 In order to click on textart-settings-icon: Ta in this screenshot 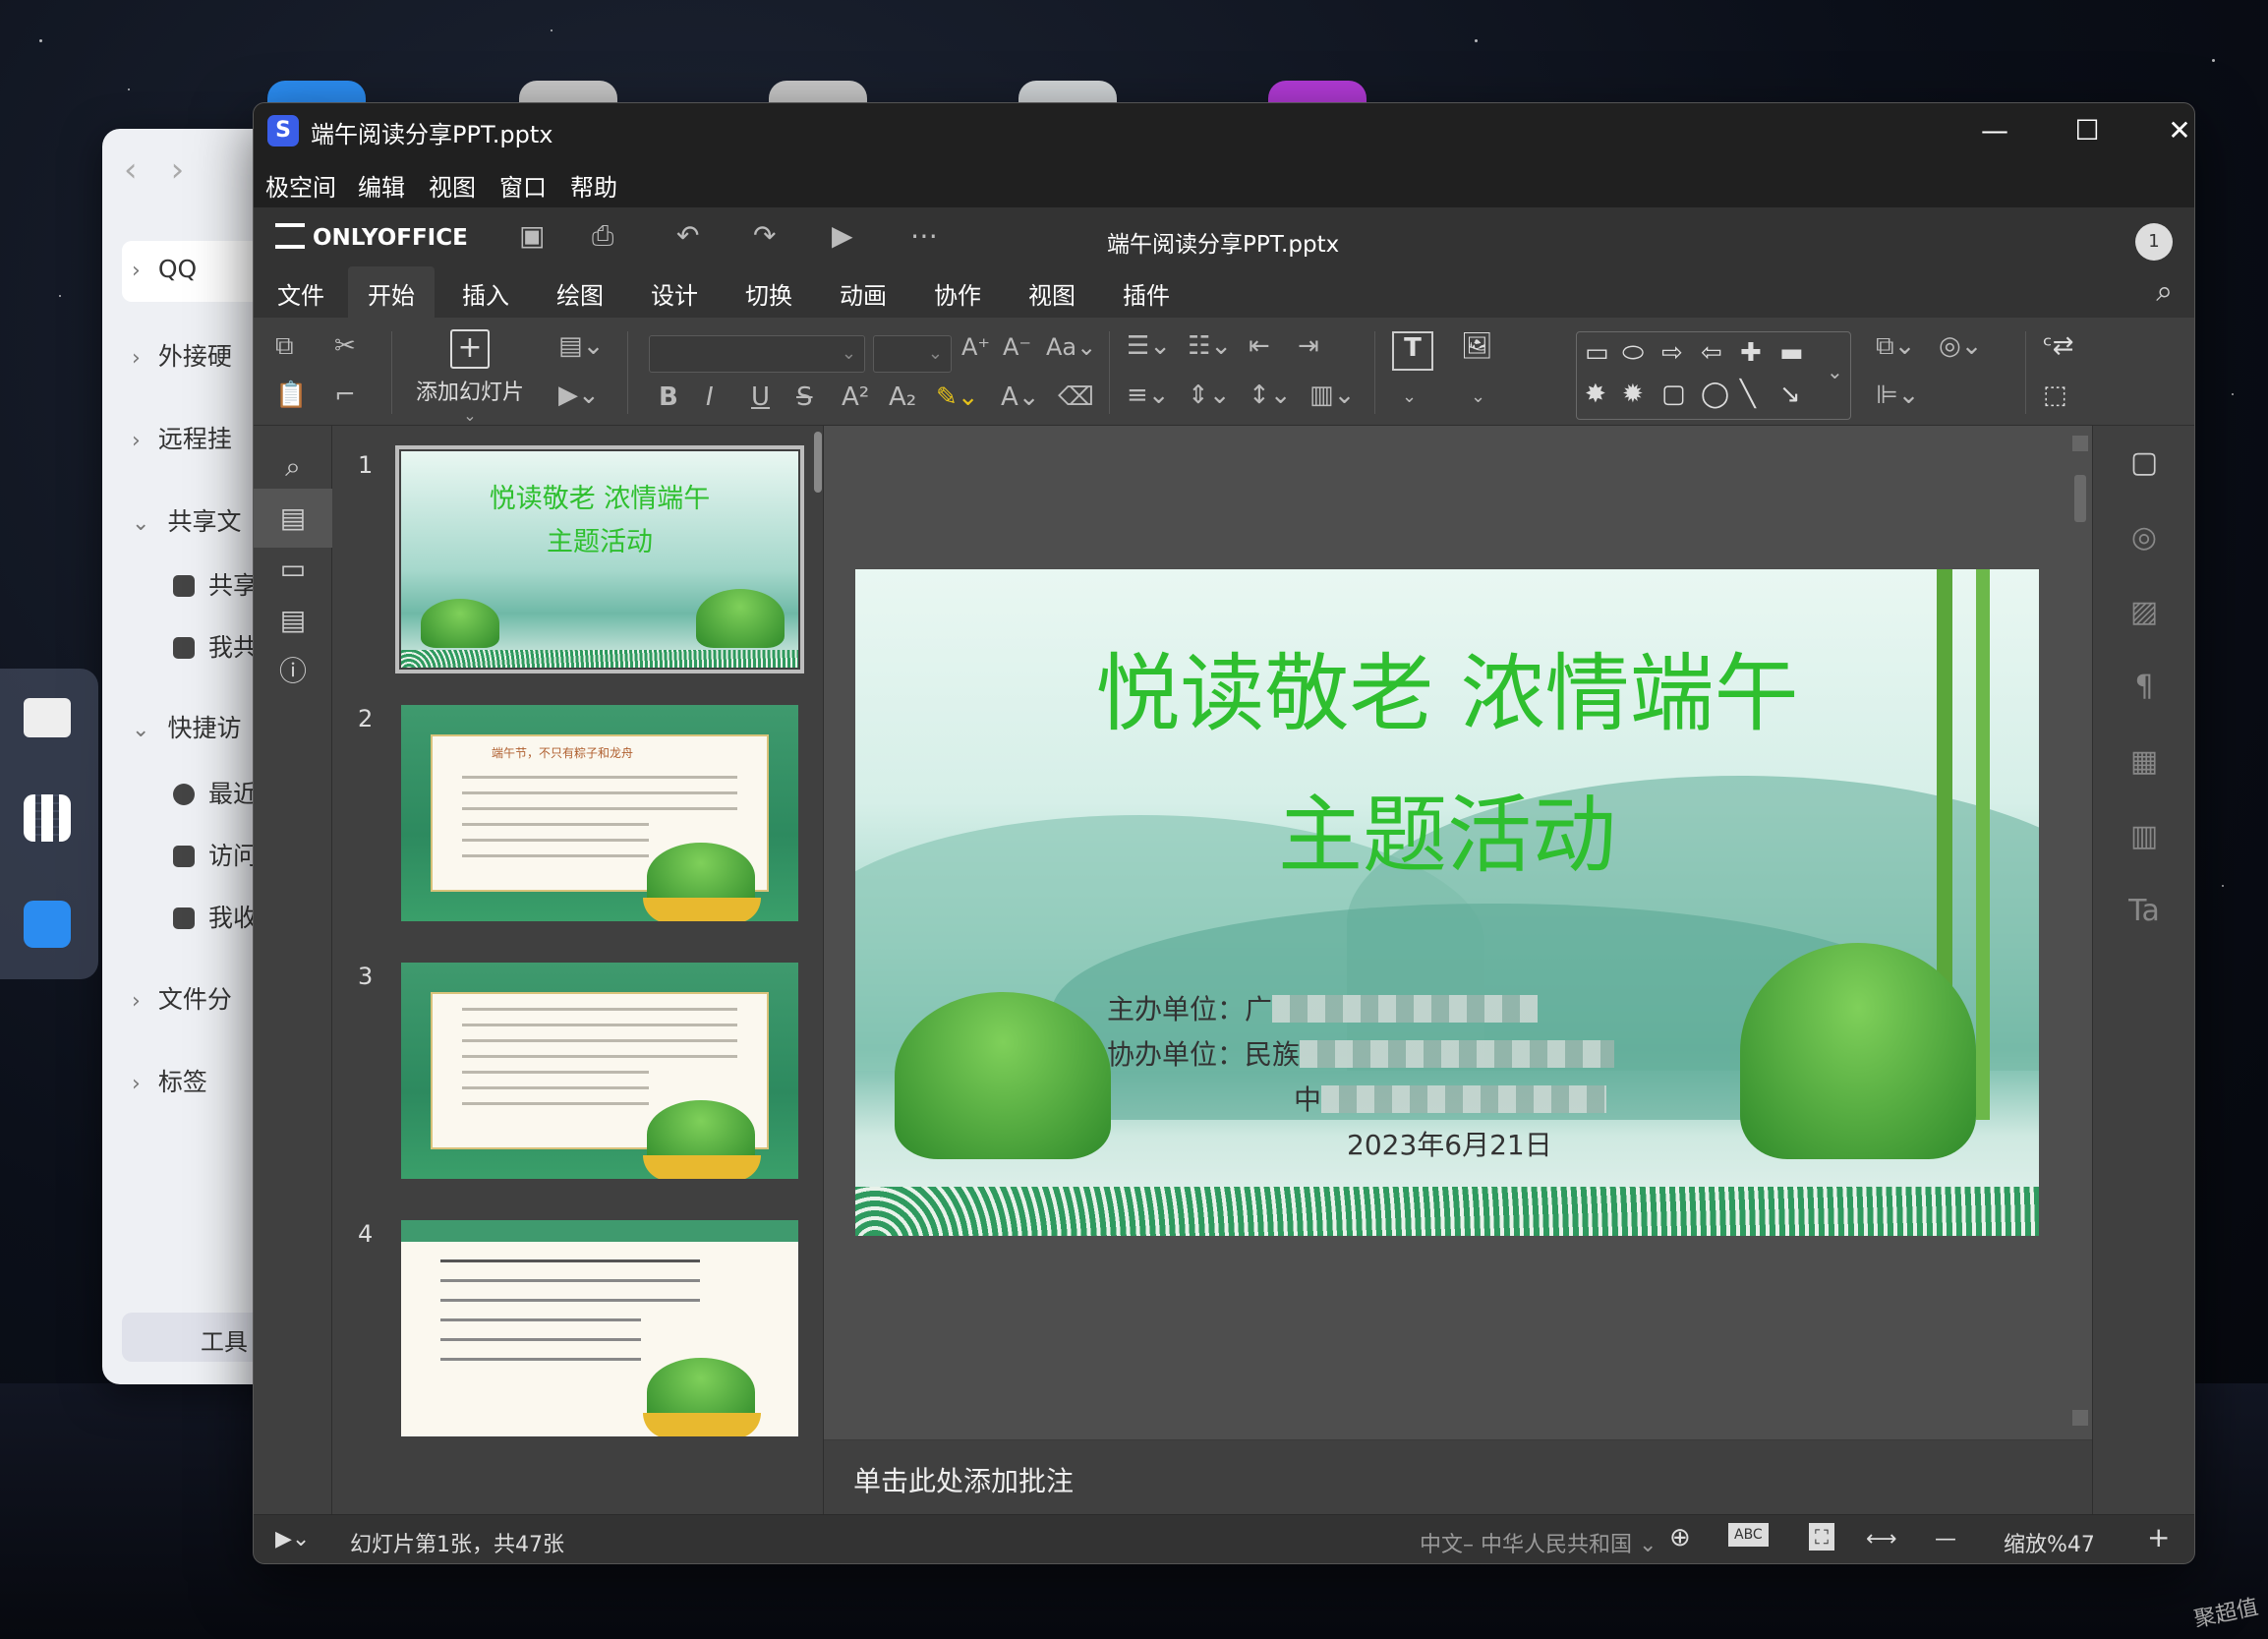, I will do `click(2143, 911)`.